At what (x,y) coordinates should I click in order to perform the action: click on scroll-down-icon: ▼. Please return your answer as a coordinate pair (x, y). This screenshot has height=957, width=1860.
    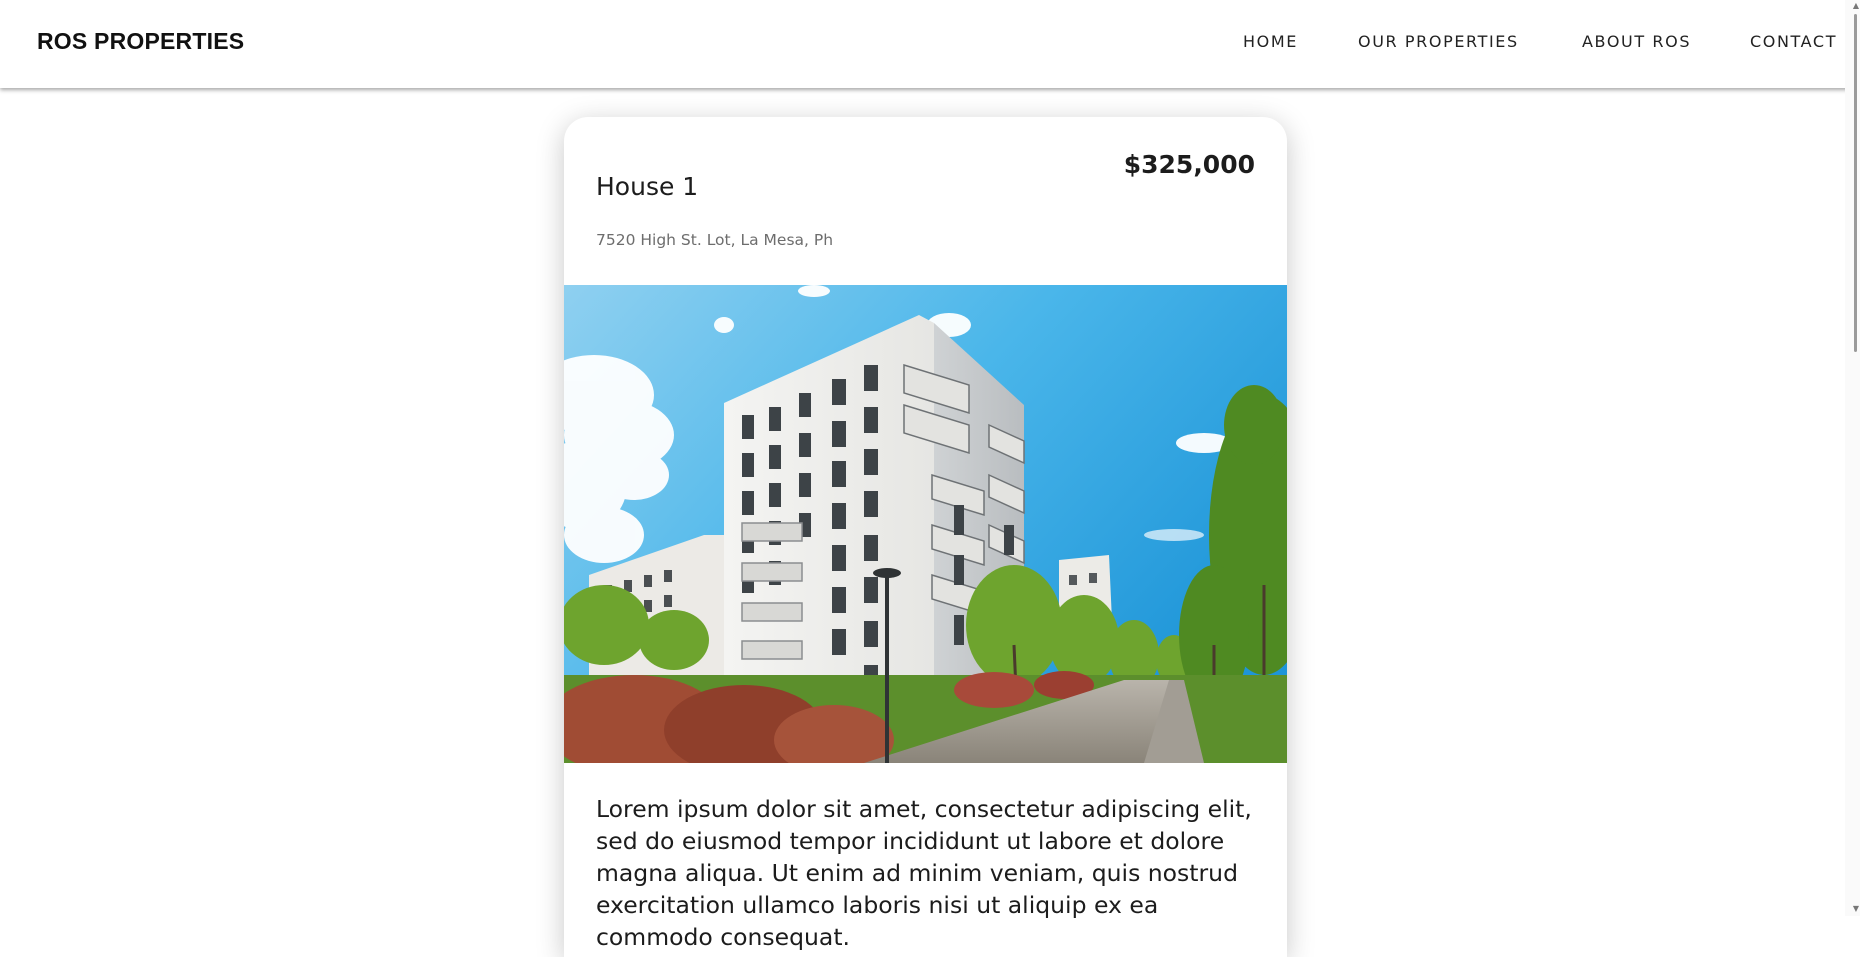
    Looking at the image, I should click on (1856, 909).